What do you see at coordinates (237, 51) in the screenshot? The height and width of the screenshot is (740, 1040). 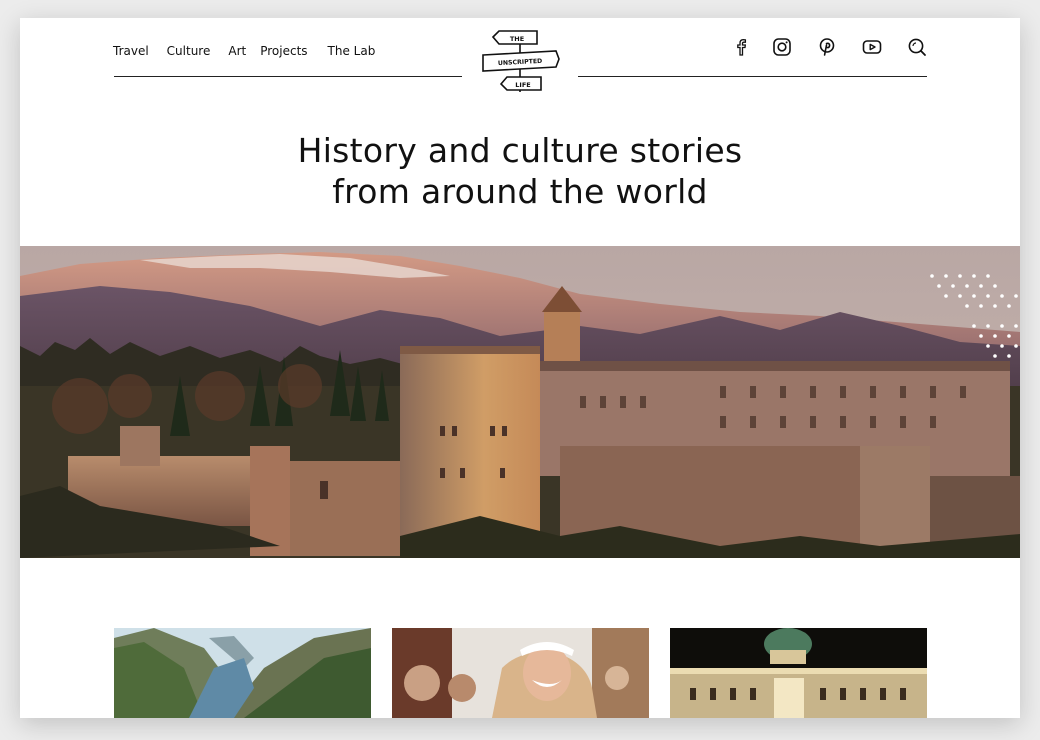 I see `nav-item-art: Art` at bounding box center [237, 51].